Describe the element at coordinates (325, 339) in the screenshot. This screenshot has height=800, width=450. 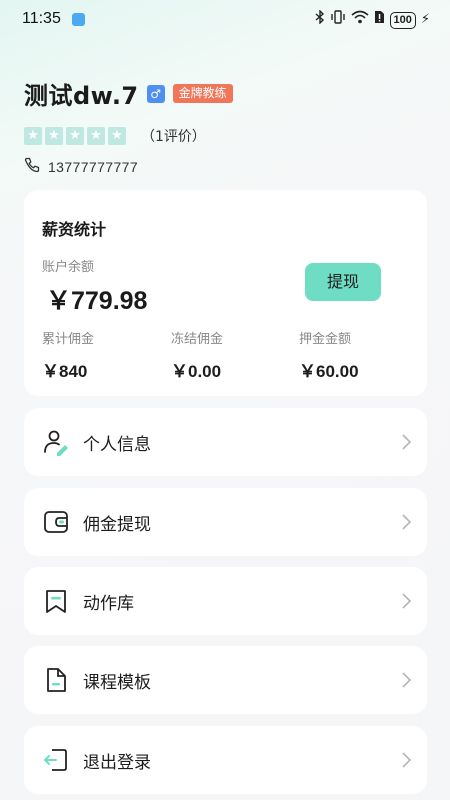
I see `stat-label: 押金金额` at that location.